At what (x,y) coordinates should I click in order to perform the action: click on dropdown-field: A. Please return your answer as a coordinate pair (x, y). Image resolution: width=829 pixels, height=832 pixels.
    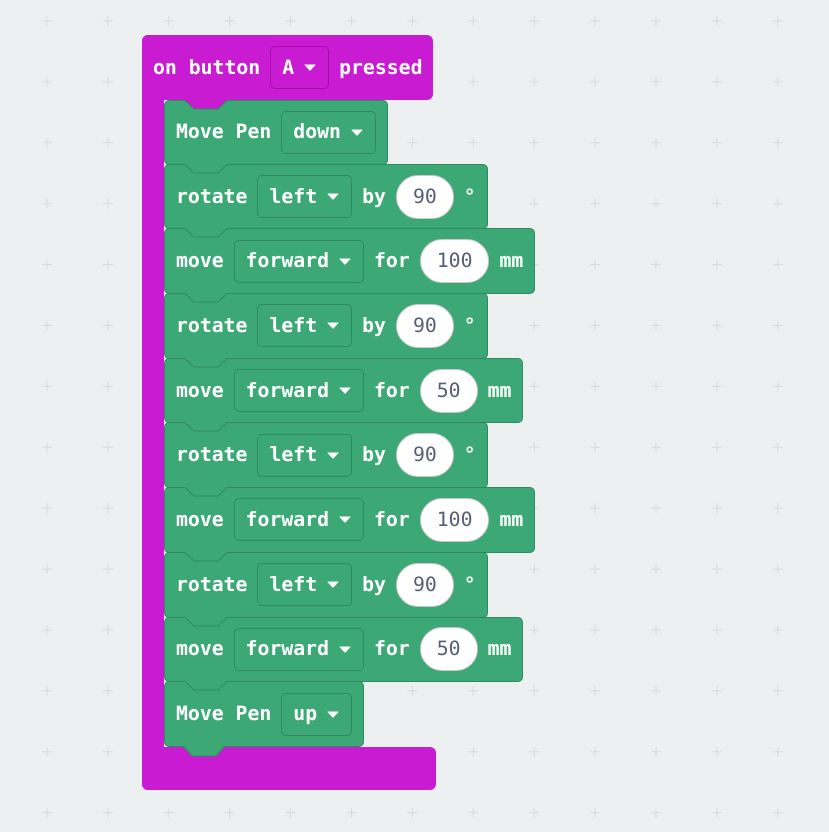
    Looking at the image, I should click on (300, 67).